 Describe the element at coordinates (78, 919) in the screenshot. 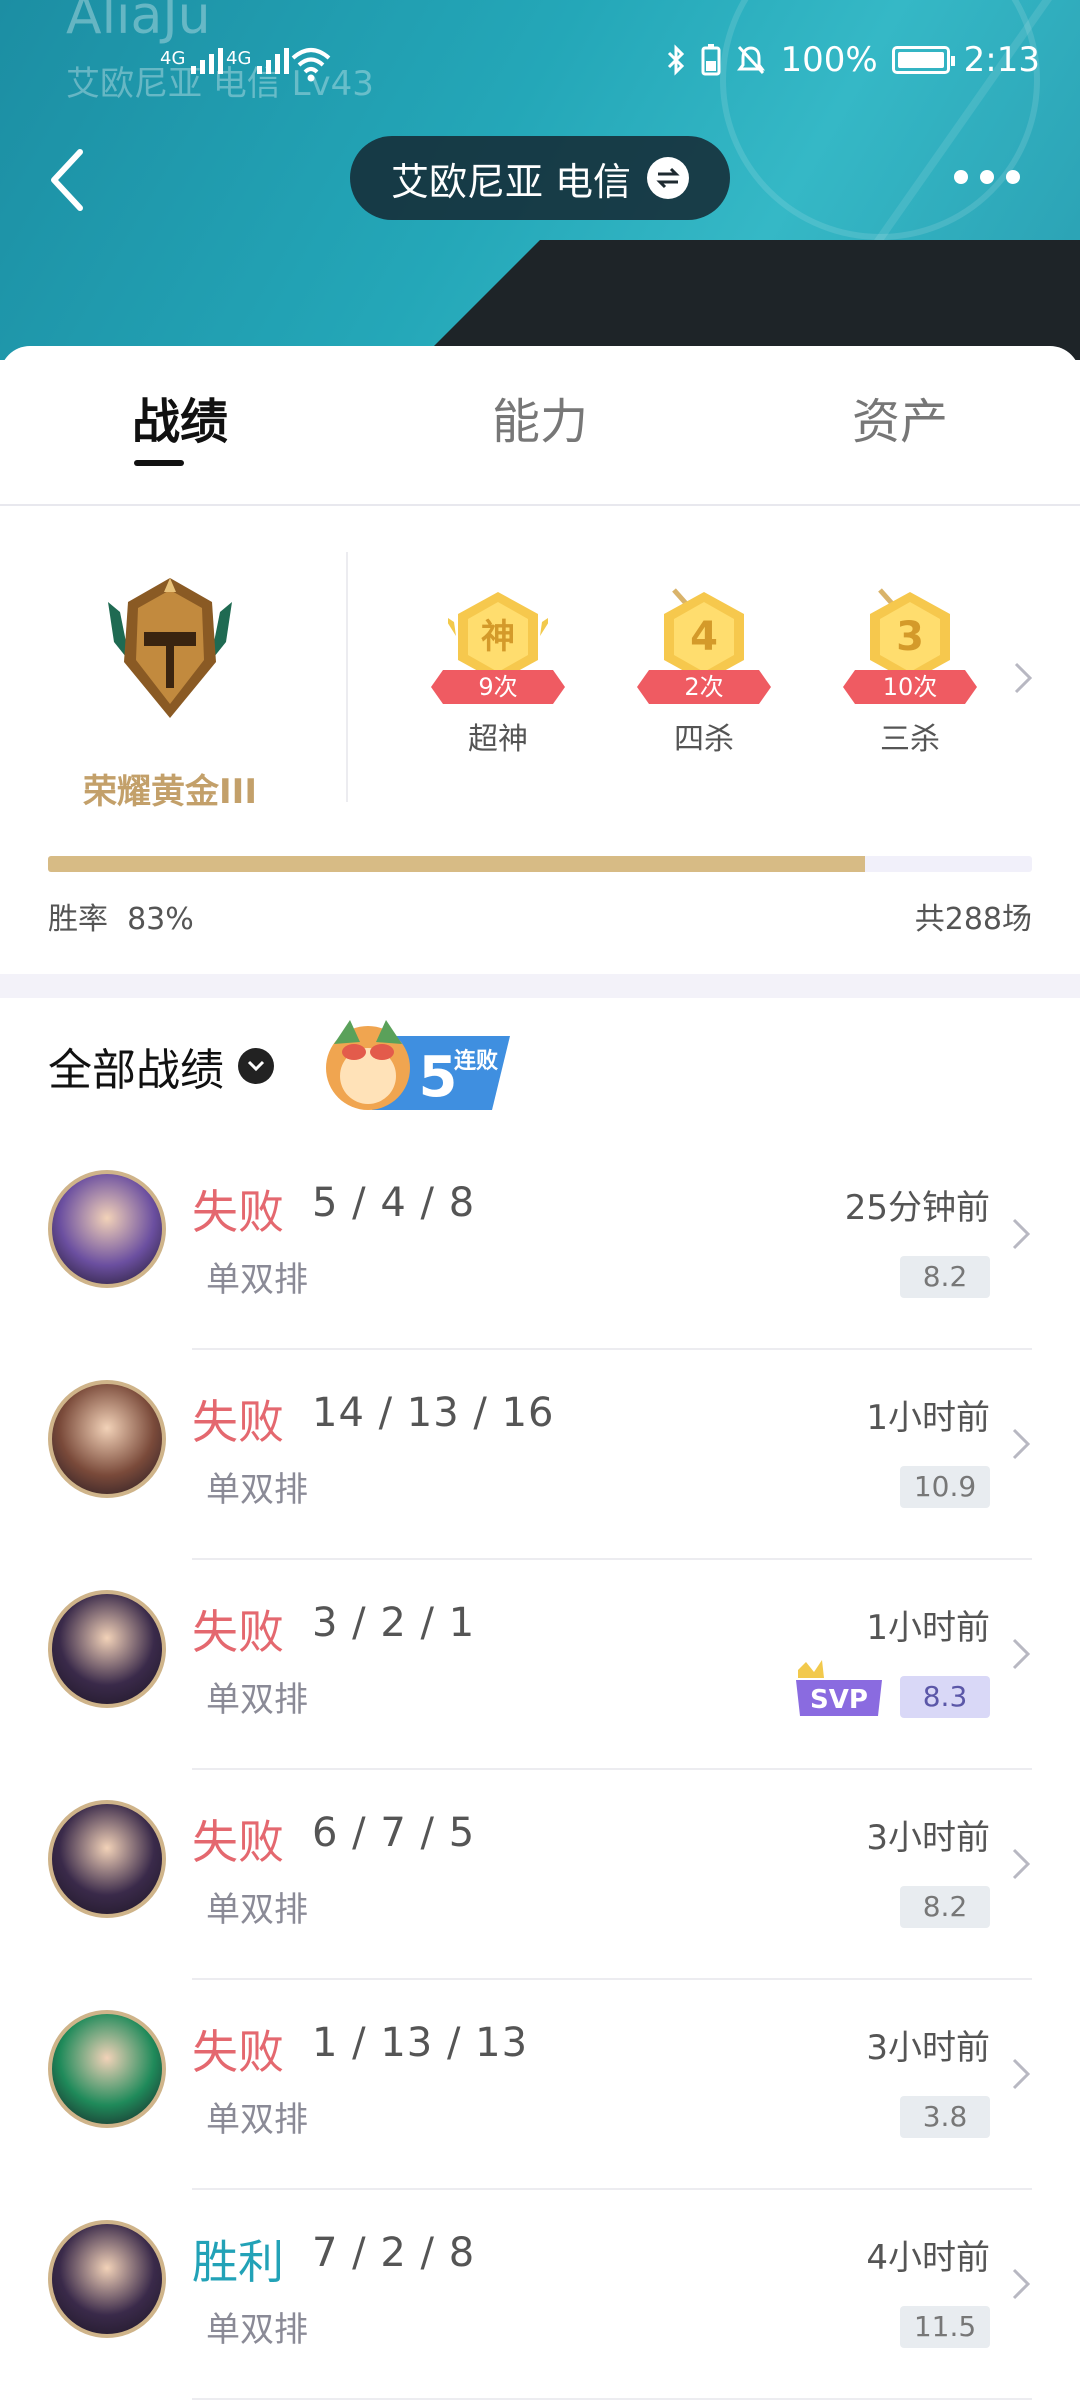

I see `winrate-label: 胜率` at that location.